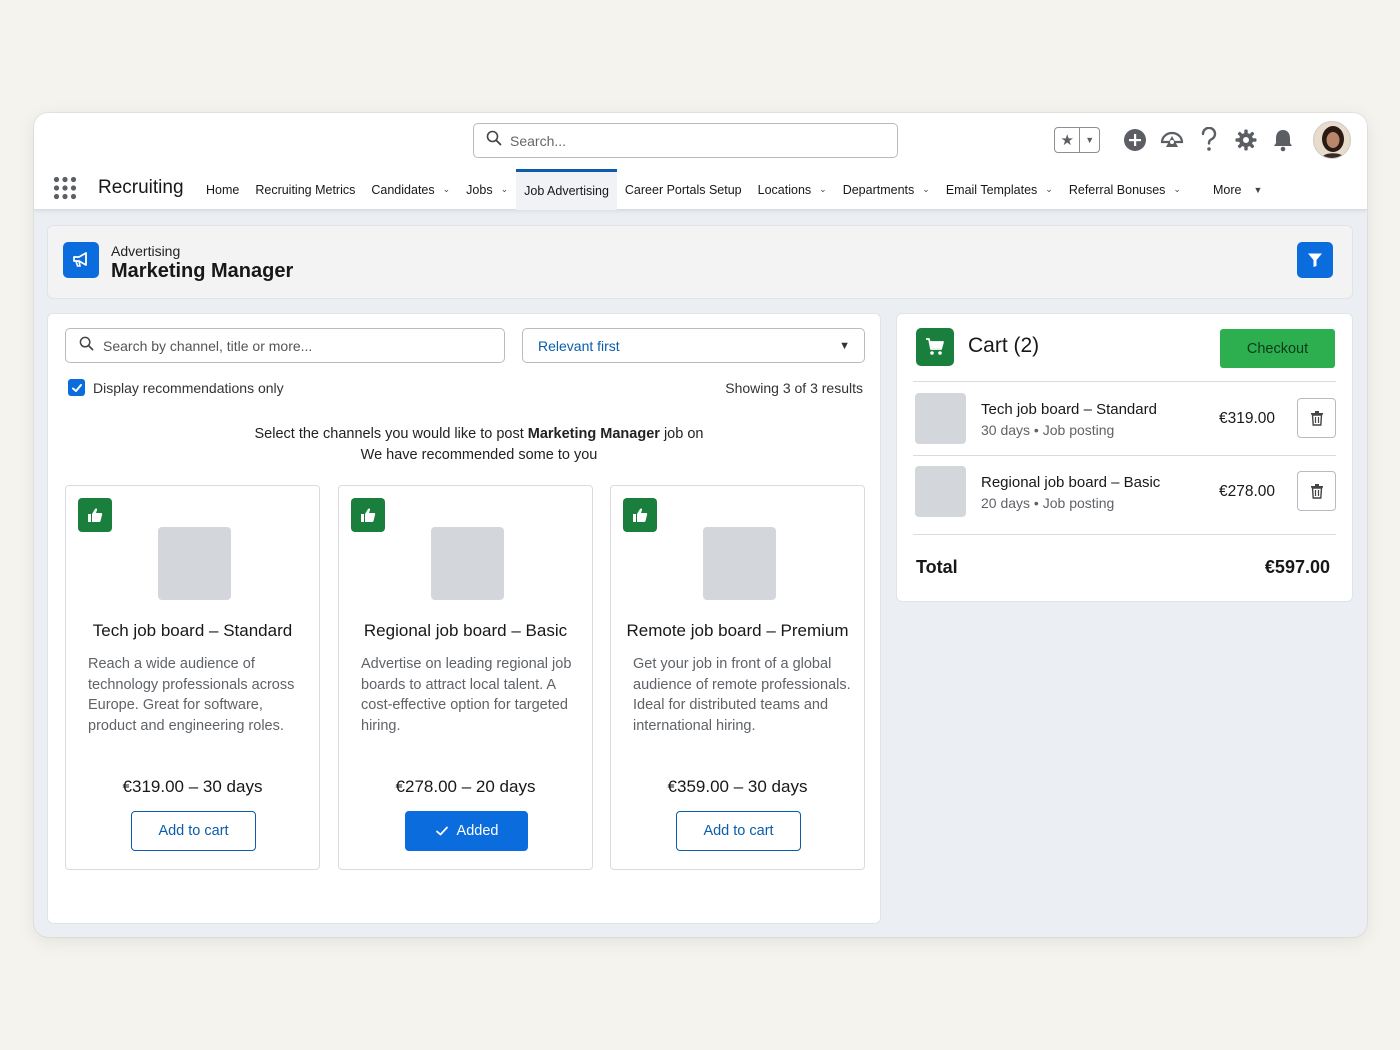 Image resolution: width=1400 pixels, height=1050 pixels. I want to click on avatar, so click(1332, 140).